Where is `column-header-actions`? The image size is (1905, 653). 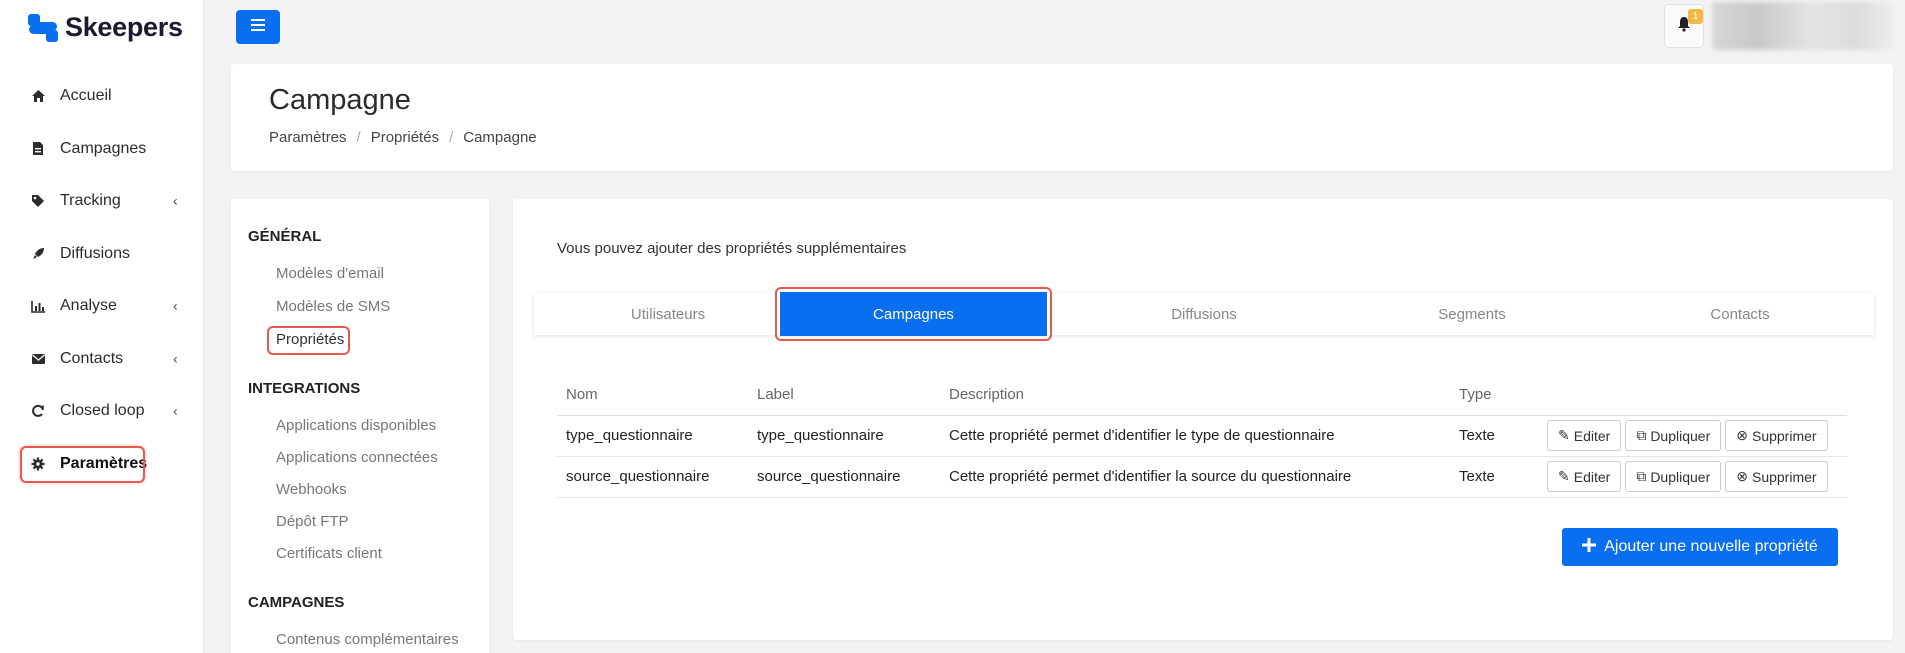
column-header-actions is located at coordinates (1692, 395).